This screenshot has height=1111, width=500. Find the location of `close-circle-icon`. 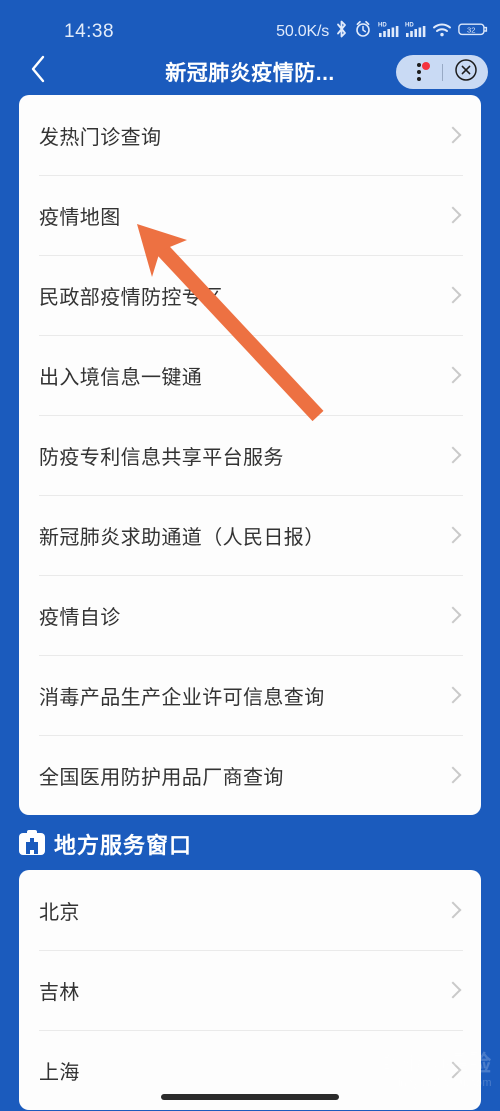

close-circle-icon is located at coordinates (466, 72).